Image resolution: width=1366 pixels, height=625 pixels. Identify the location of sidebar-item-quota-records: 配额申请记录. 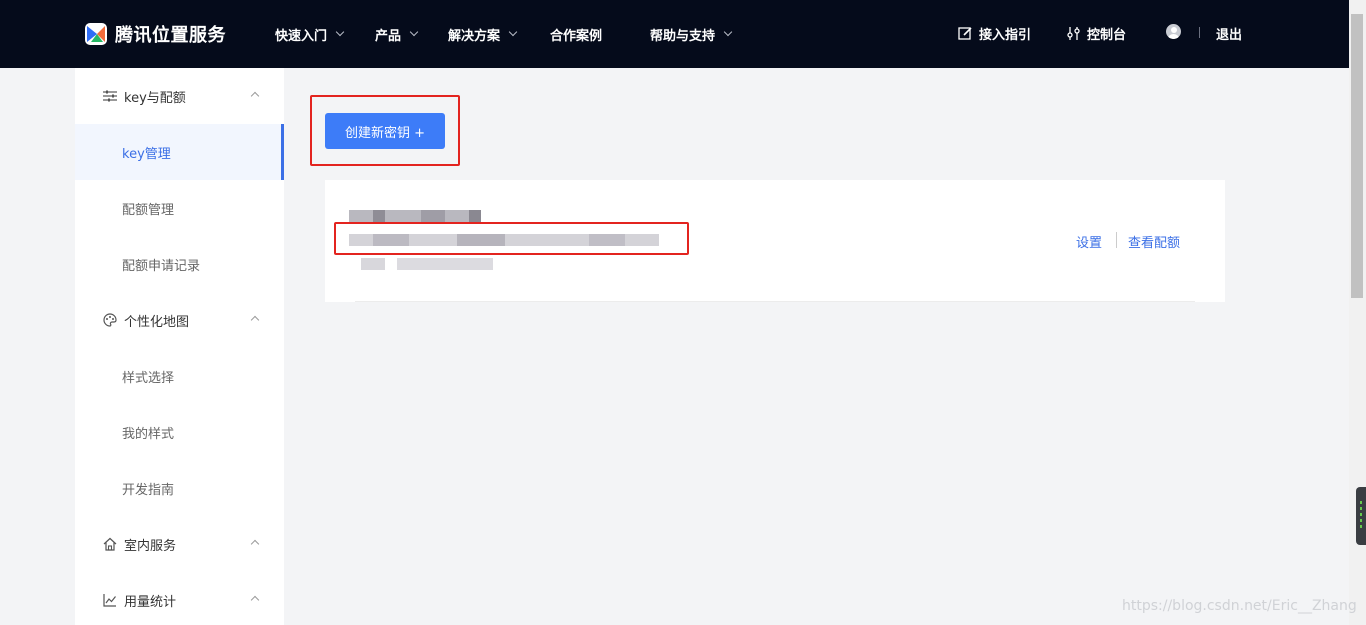
(179, 264).